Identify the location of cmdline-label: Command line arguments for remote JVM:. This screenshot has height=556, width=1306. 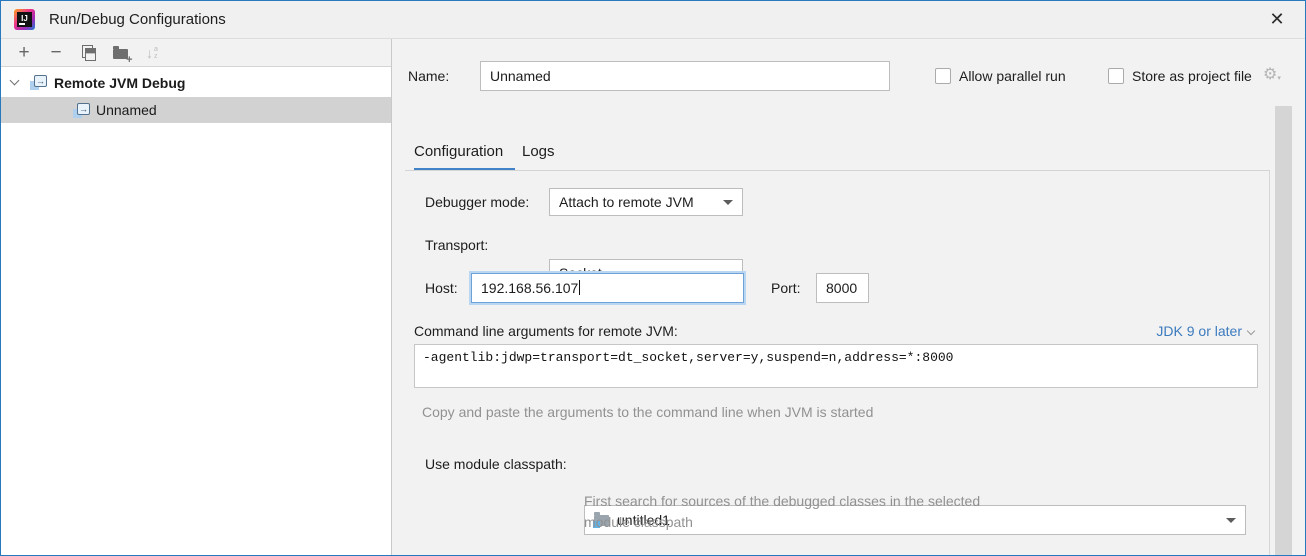
(546, 331).